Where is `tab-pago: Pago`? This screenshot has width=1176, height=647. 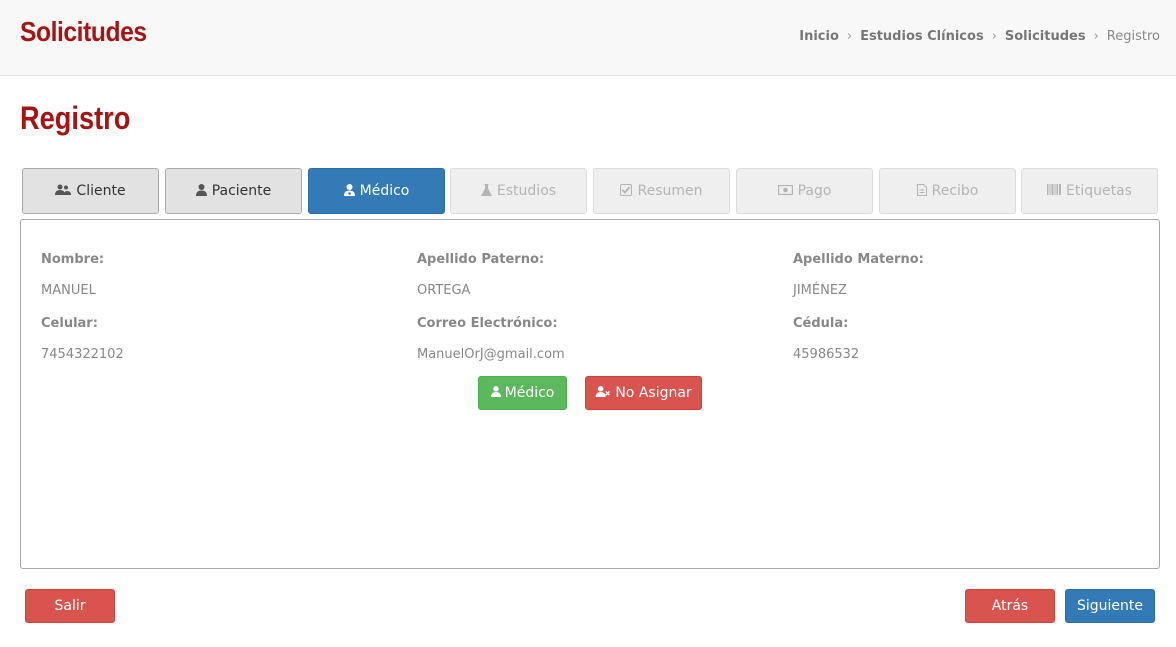 tab-pago: Pago is located at coordinates (804, 191).